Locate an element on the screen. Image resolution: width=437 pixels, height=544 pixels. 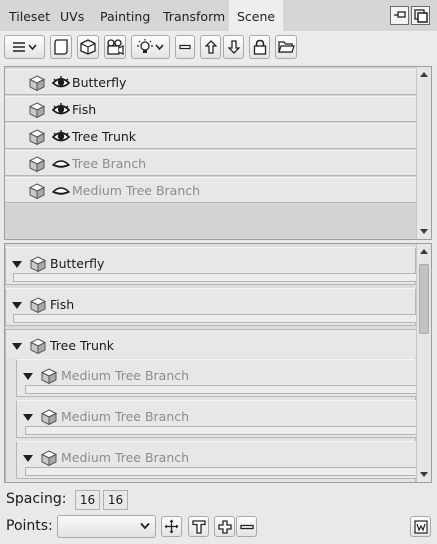
menu-dropdown is located at coordinates (24, 47).